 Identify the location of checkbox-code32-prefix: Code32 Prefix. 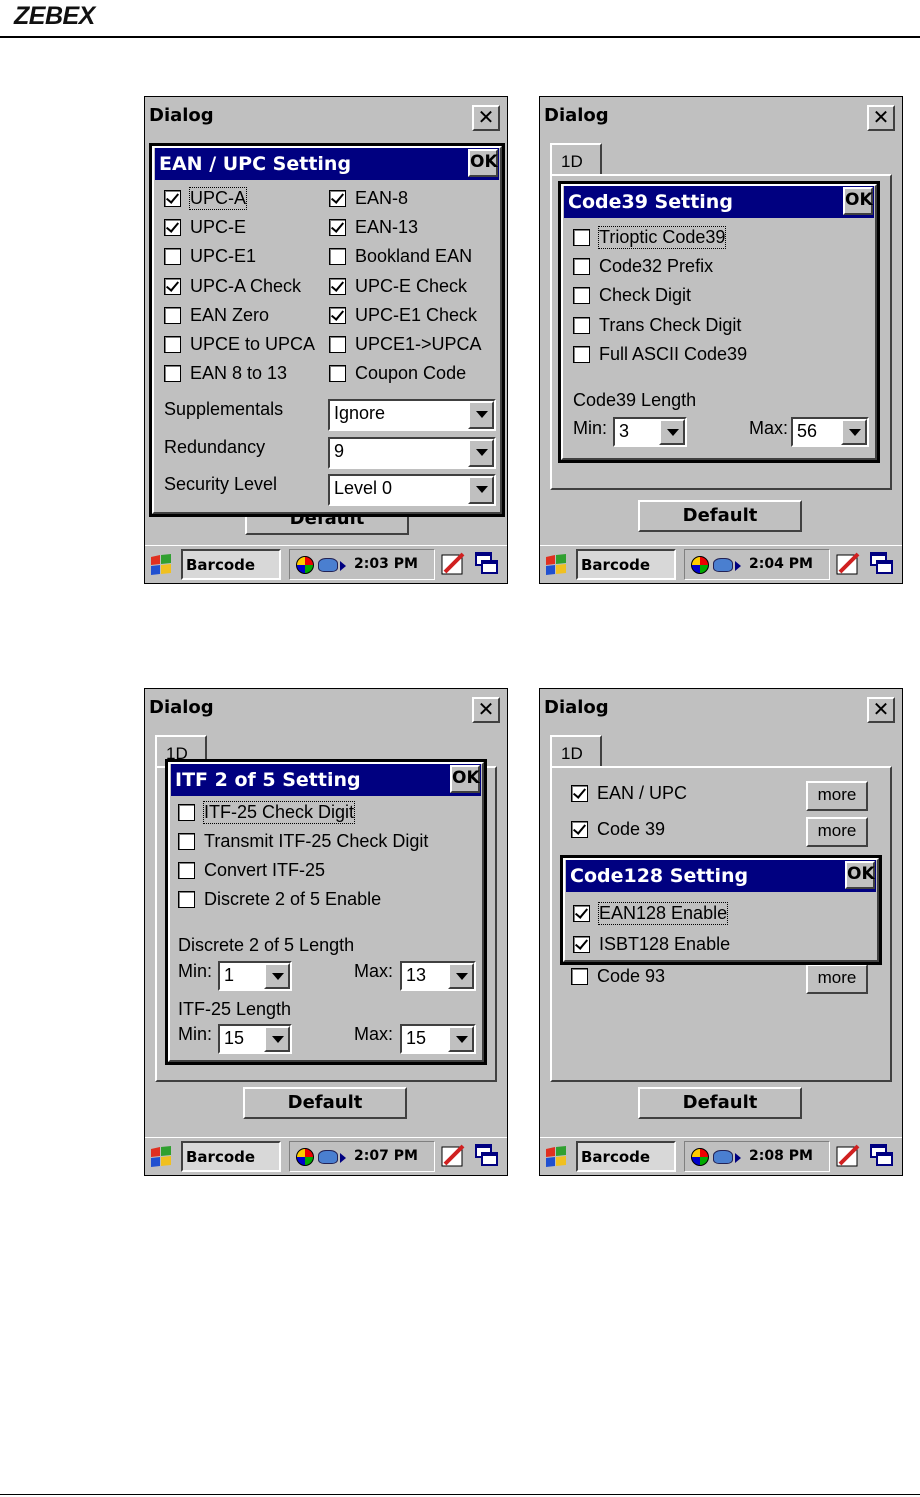
(643, 266).